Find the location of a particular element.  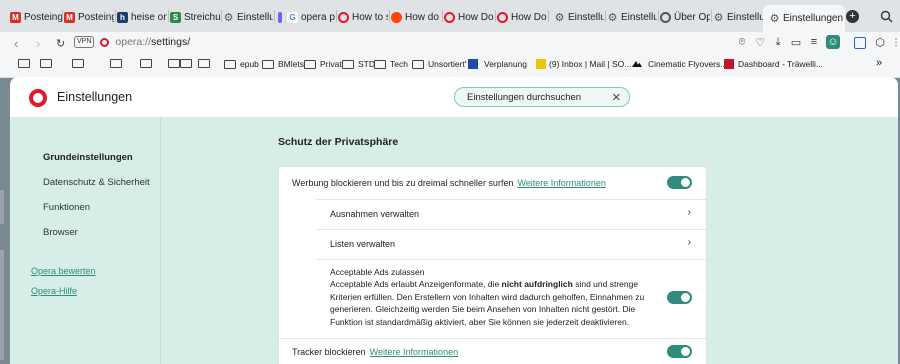

sidebar-item-datenschutz: Datenschutz & Sicherheit is located at coordinates (96, 182).